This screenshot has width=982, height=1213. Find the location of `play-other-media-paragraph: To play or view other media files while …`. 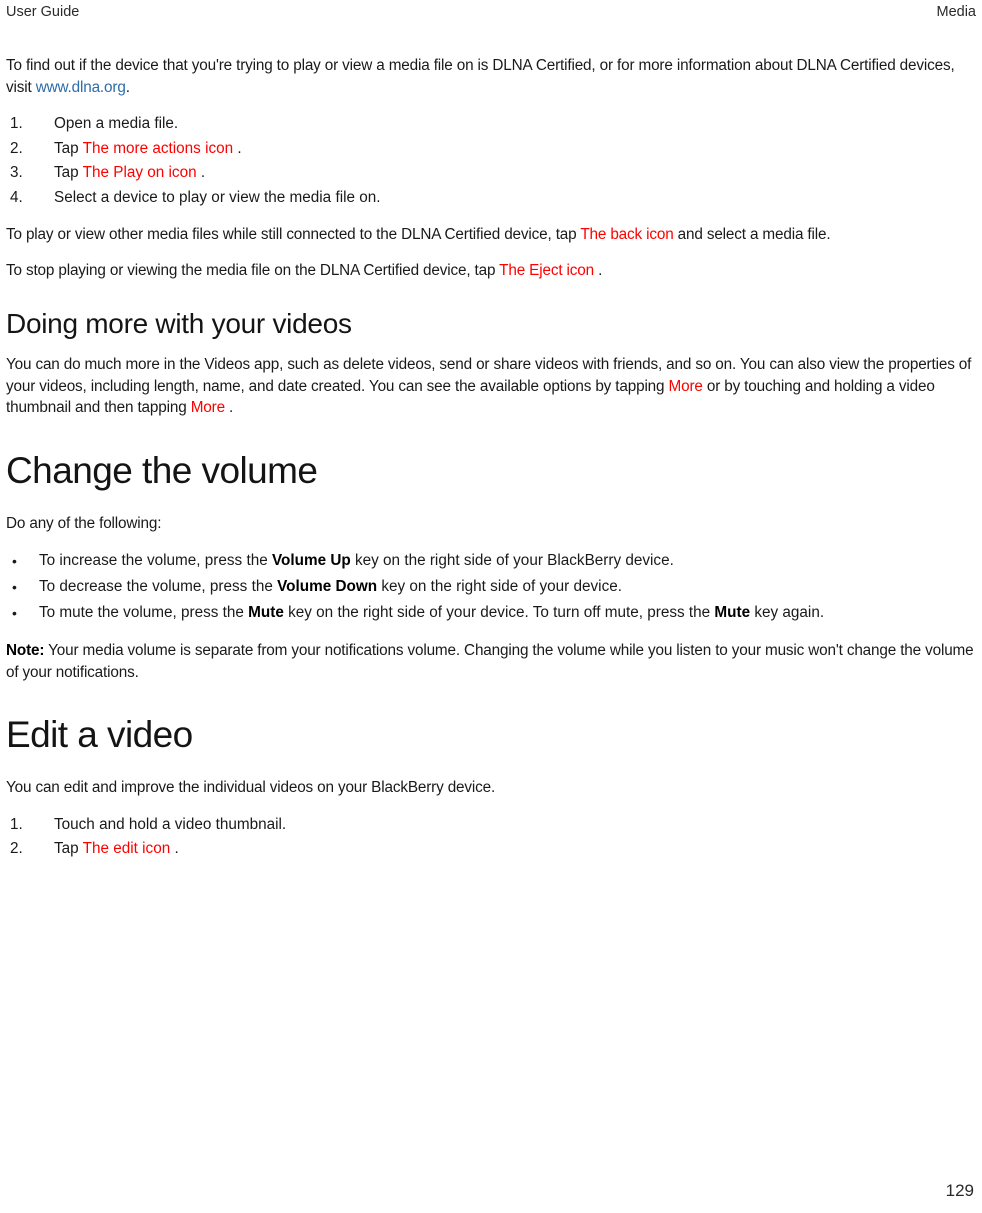

play-other-media-paragraph: To play or view other media files while … is located at coordinates (491, 235).